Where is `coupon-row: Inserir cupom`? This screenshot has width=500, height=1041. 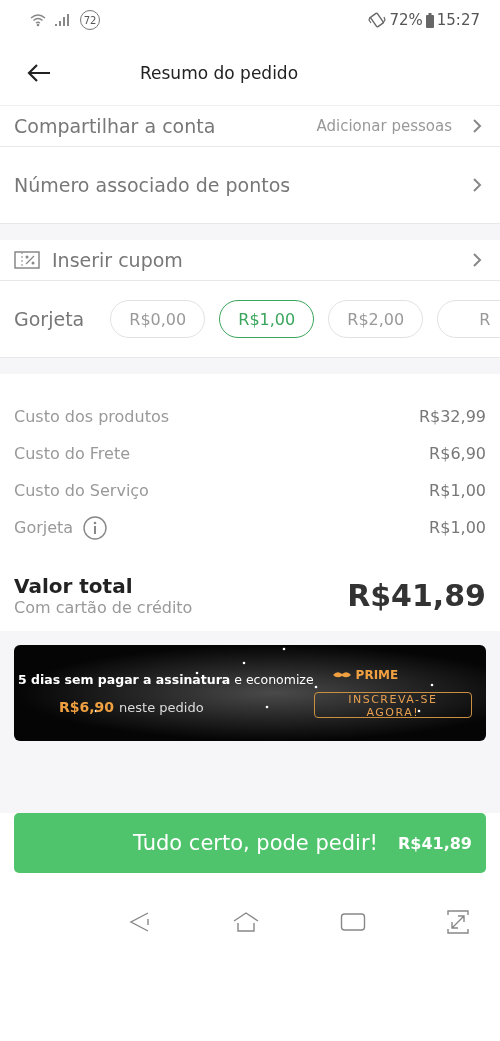
coupon-row: Inserir cupom is located at coordinates (250, 260).